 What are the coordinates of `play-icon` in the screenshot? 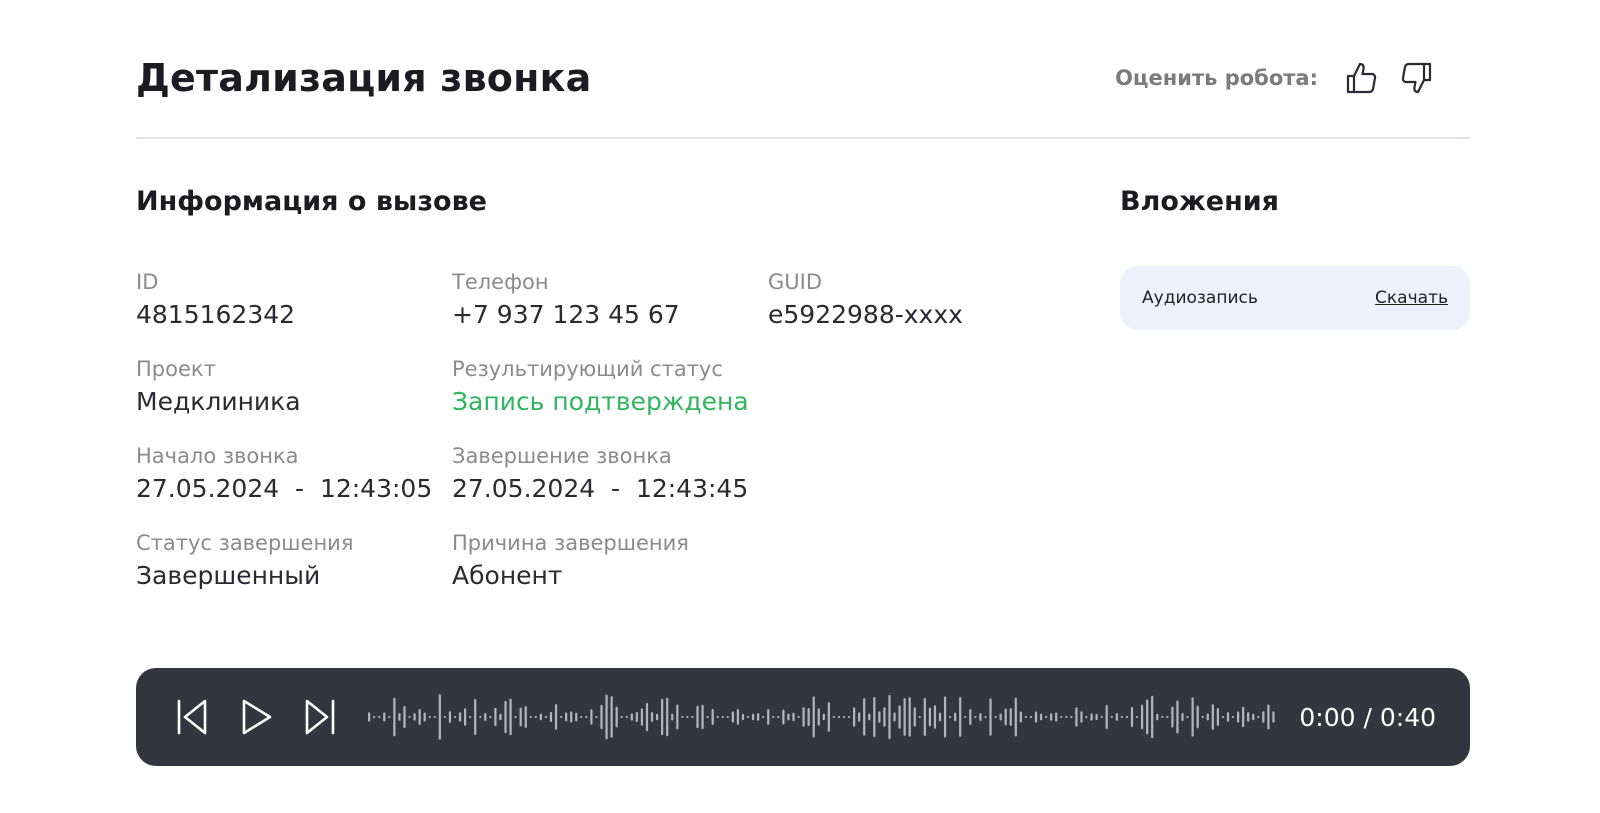 It's located at (256, 717).